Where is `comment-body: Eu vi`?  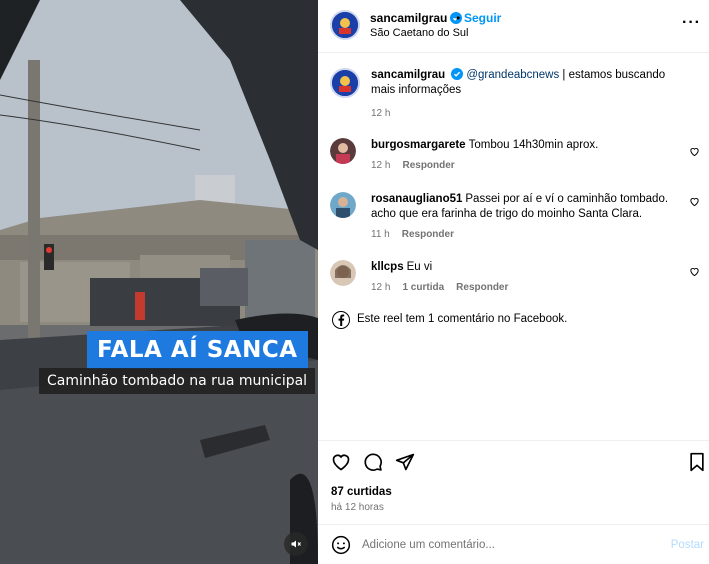 comment-body: Eu vi is located at coordinates (419, 267).